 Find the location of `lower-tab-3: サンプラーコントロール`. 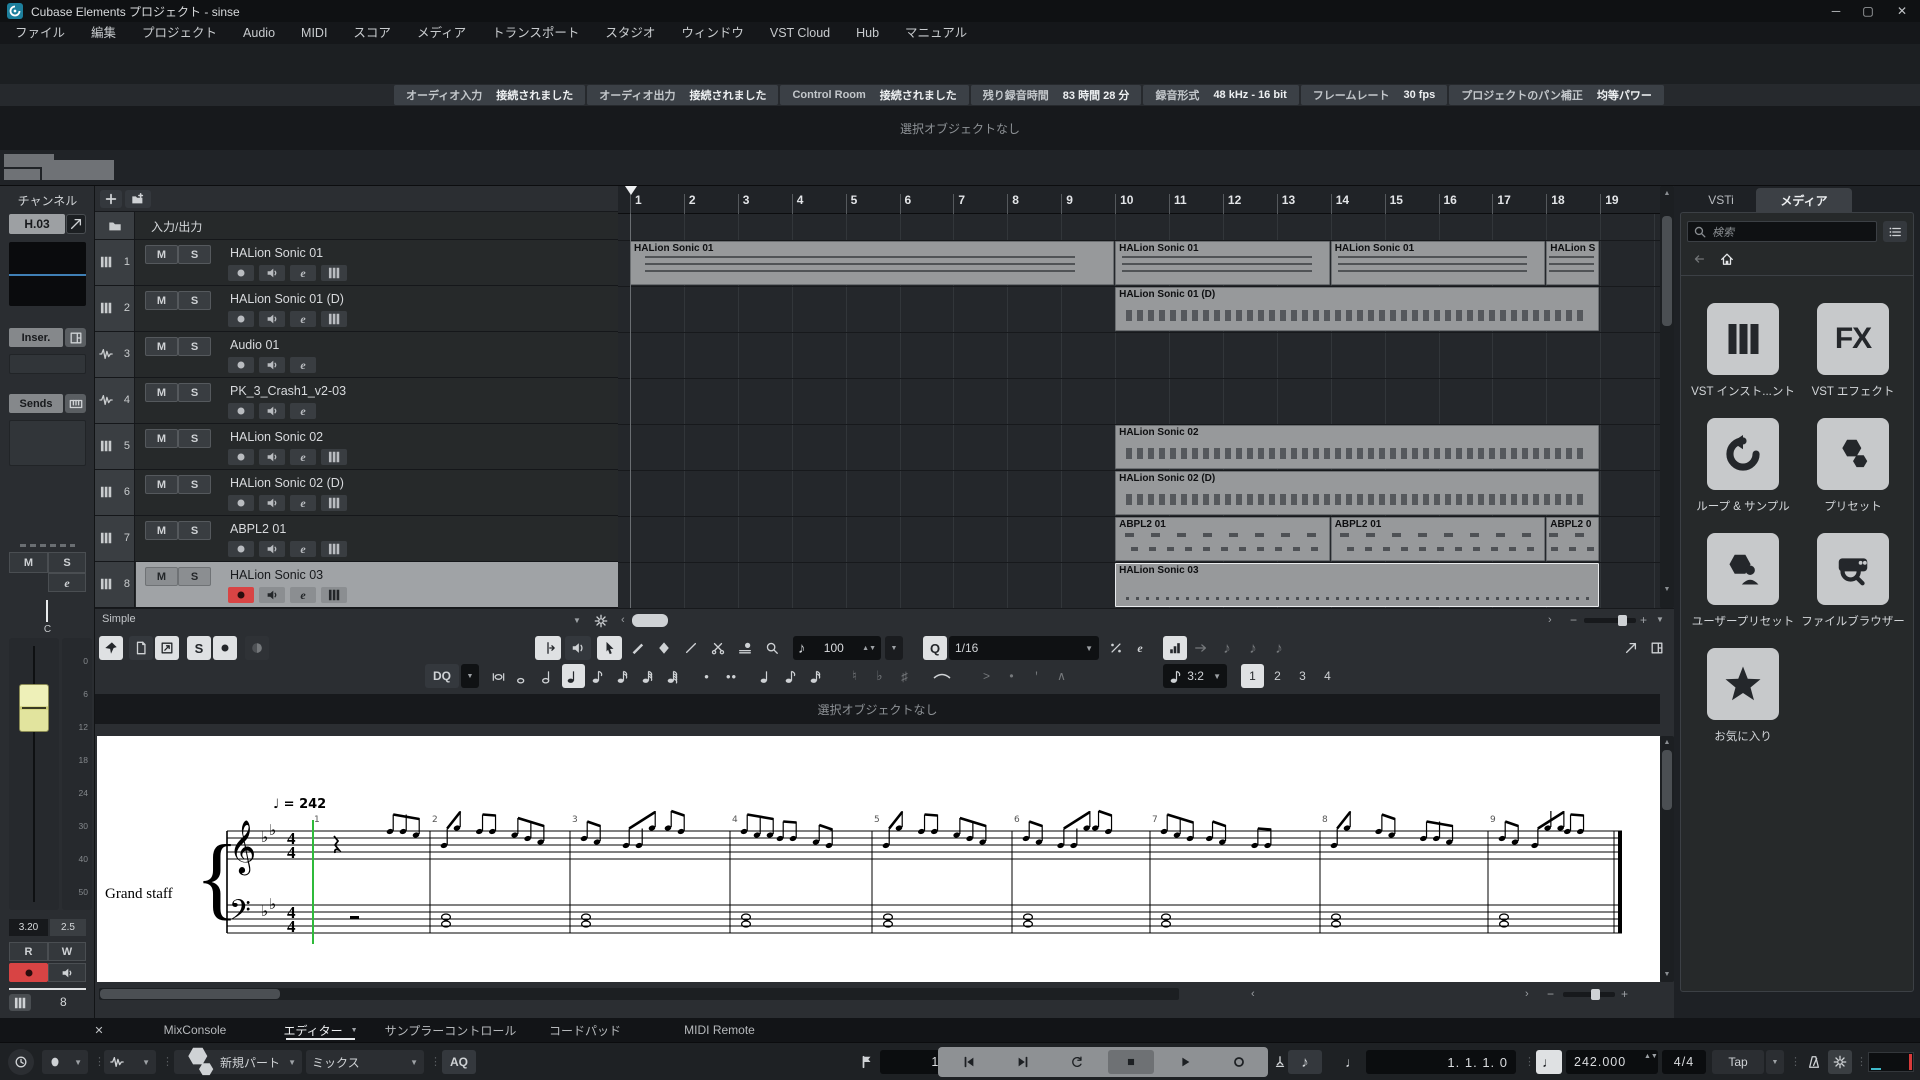

lower-tab-3: サンプラーコントロール is located at coordinates (450, 1030).